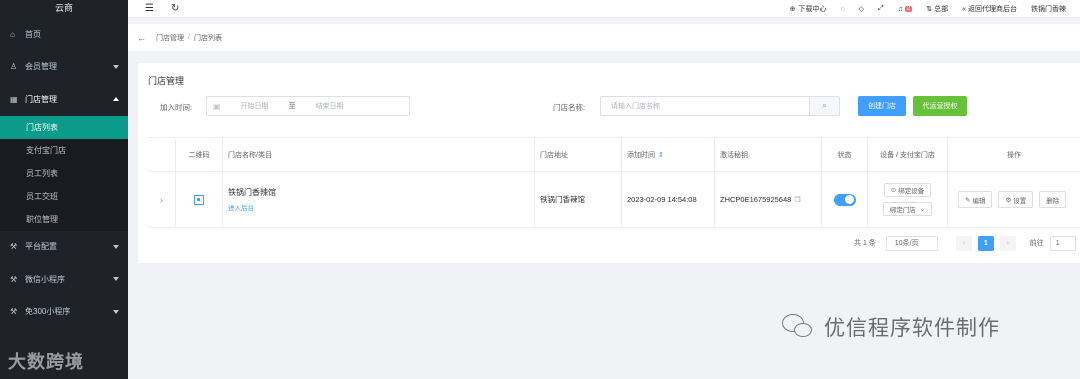  Describe the element at coordinates (64, 99) in the screenshot. I see `sidebar-item-stores: ▦ 门店管理` at that location.